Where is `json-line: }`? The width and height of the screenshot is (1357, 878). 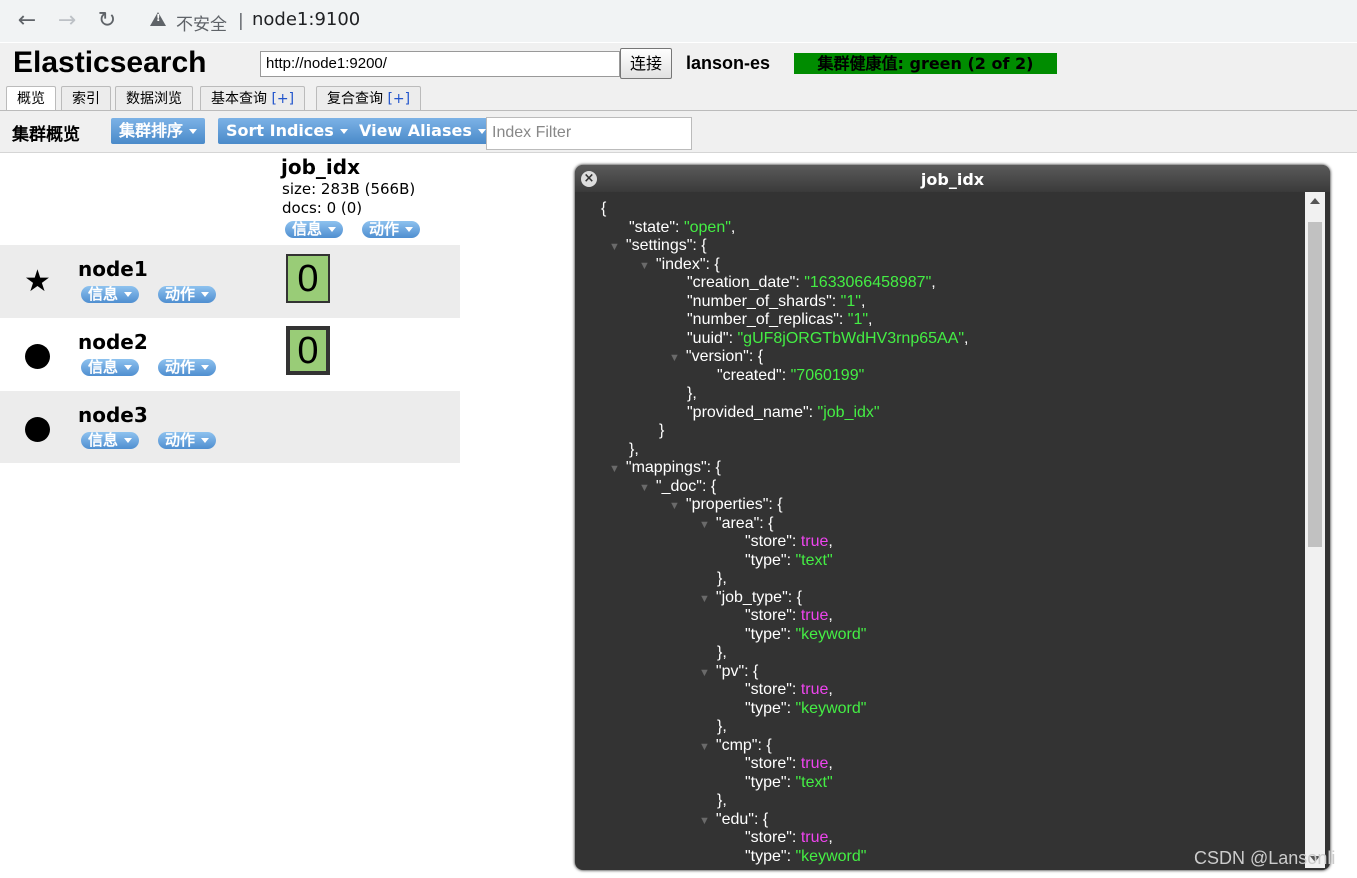 json-line: } is located at coordinates (662, 430).